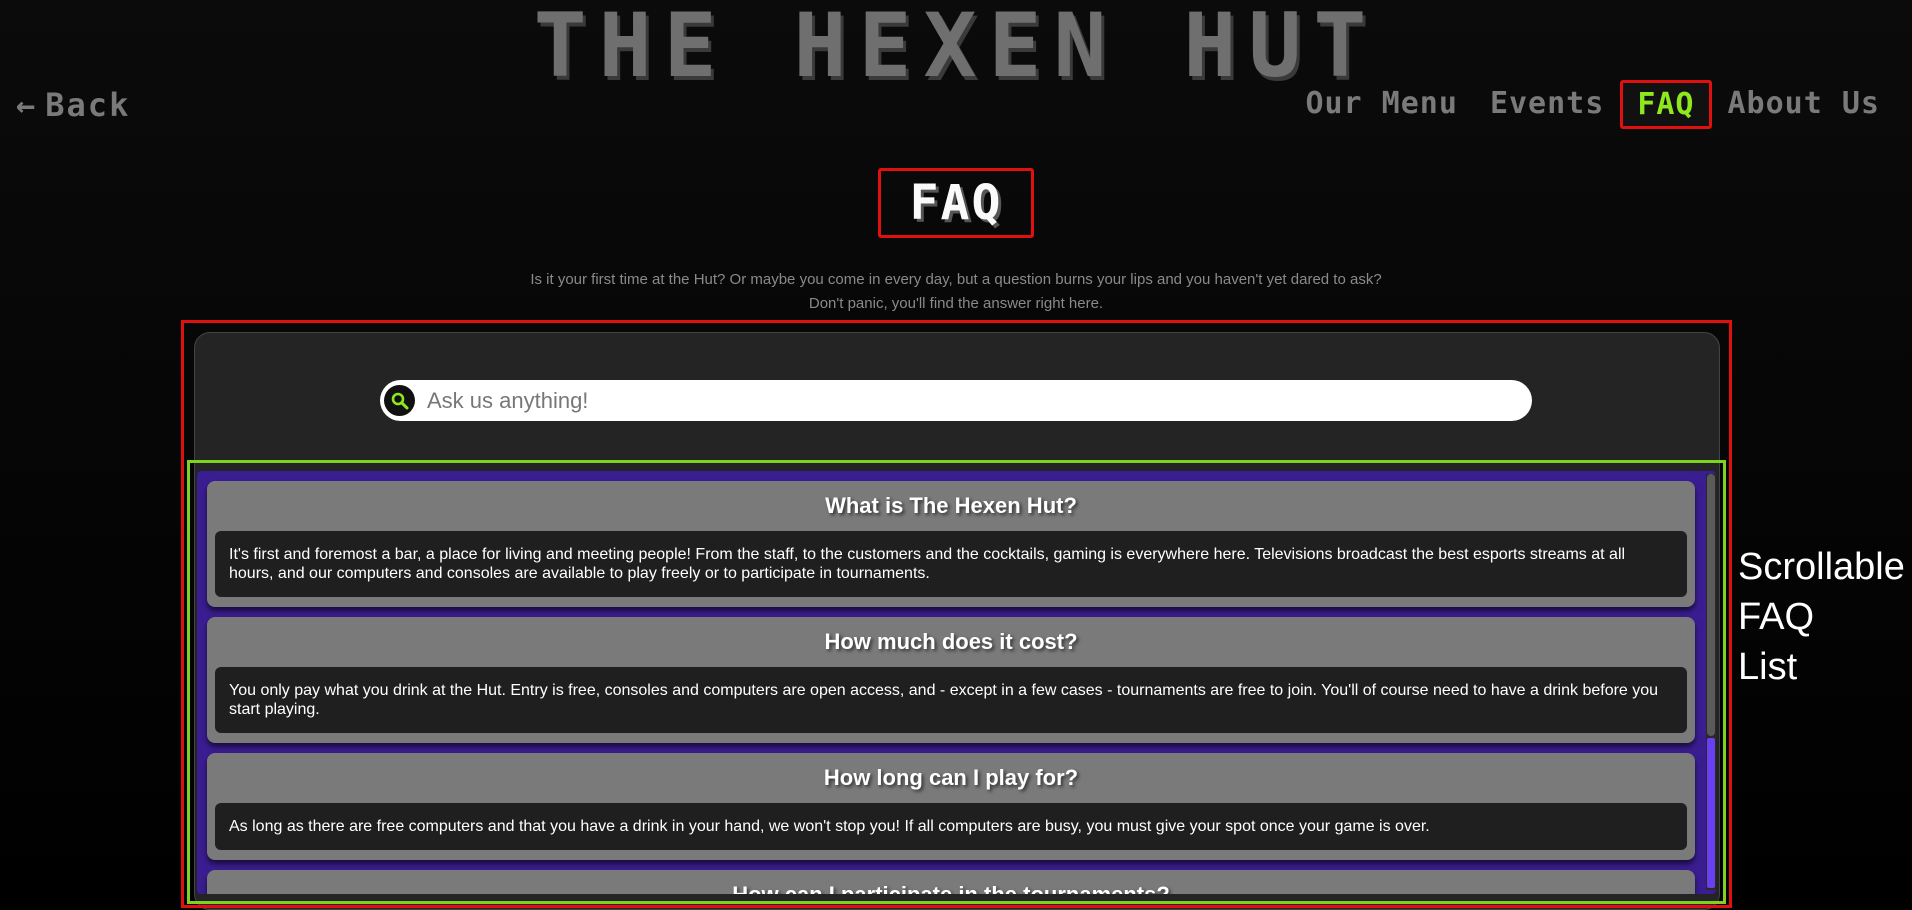  Describe the element at coordinates (967, 400) in the screenshot. I see `search-input` at that location.